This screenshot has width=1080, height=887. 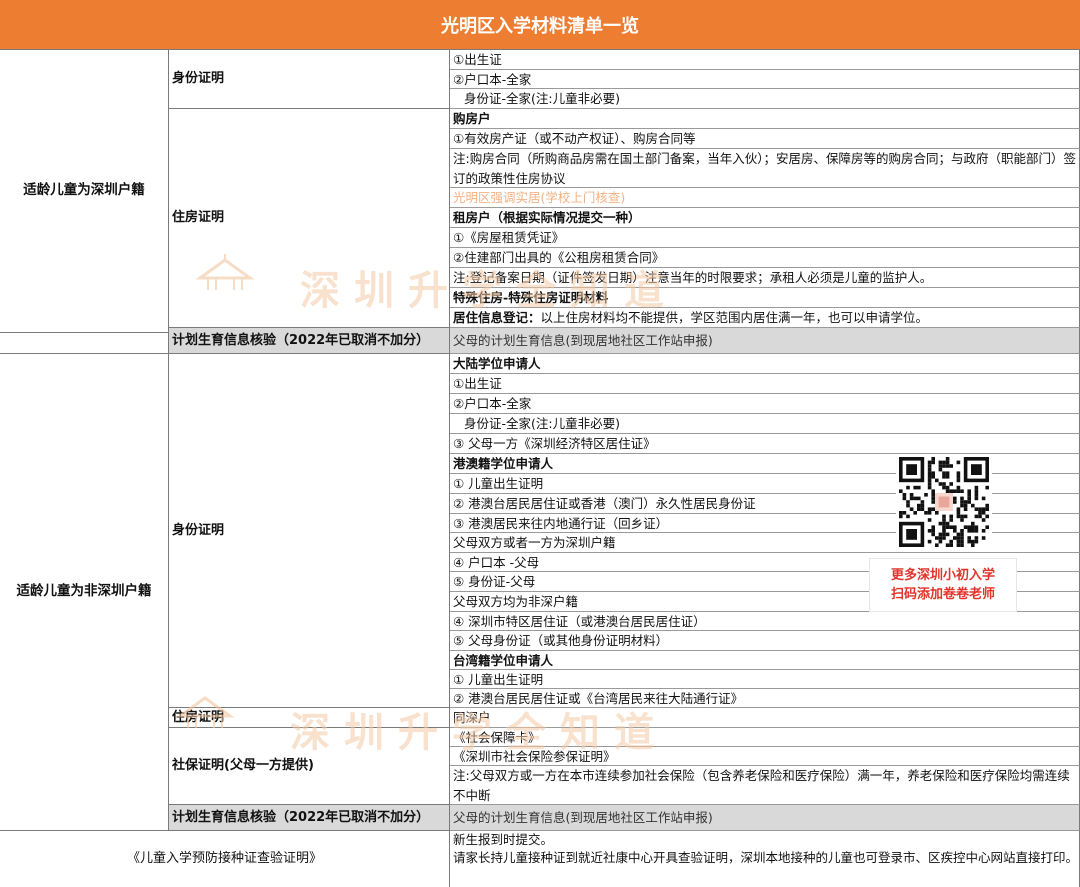 I want to click on promo-box: 更多深圳小初入学 扫码添加卷卷老师, so click(x=943, y=585).